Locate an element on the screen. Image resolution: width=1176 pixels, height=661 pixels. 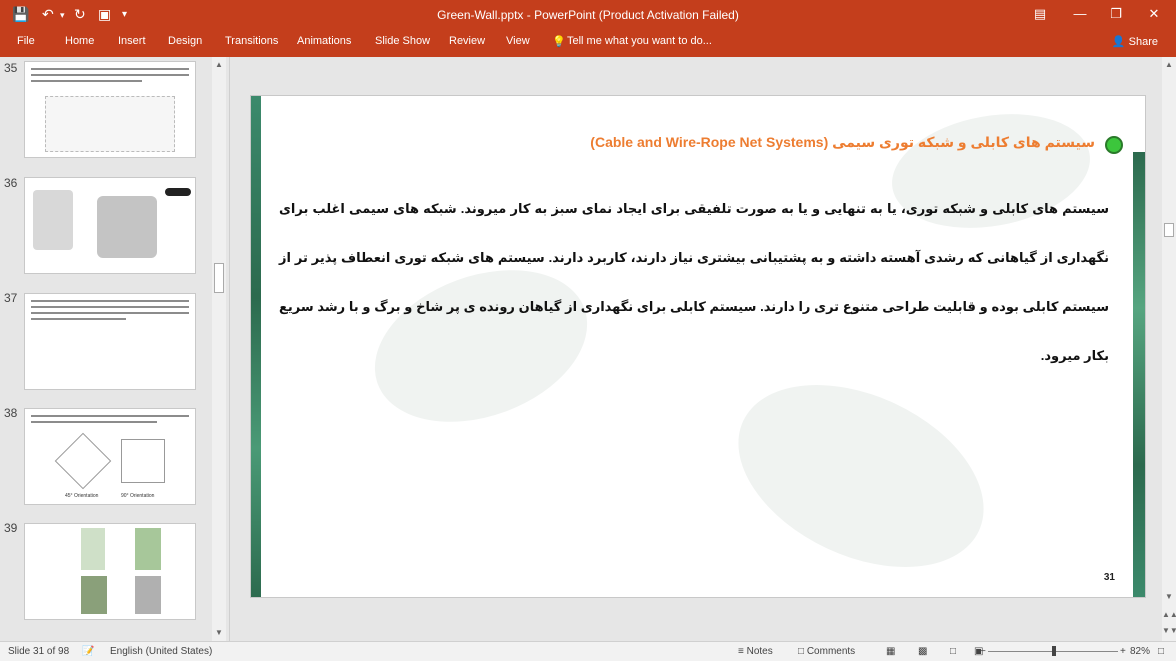
leaf-decoration-left is located at coordinates (256, 346).